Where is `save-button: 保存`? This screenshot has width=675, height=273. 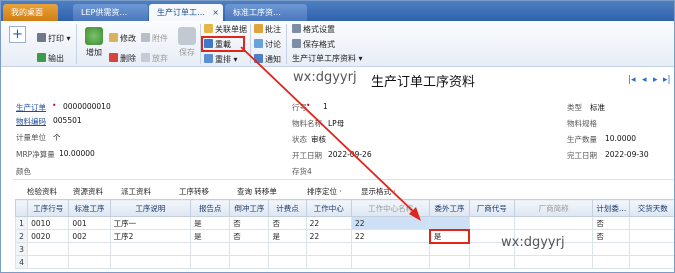 save-button: 保存 is located at coordinates (187, 42).